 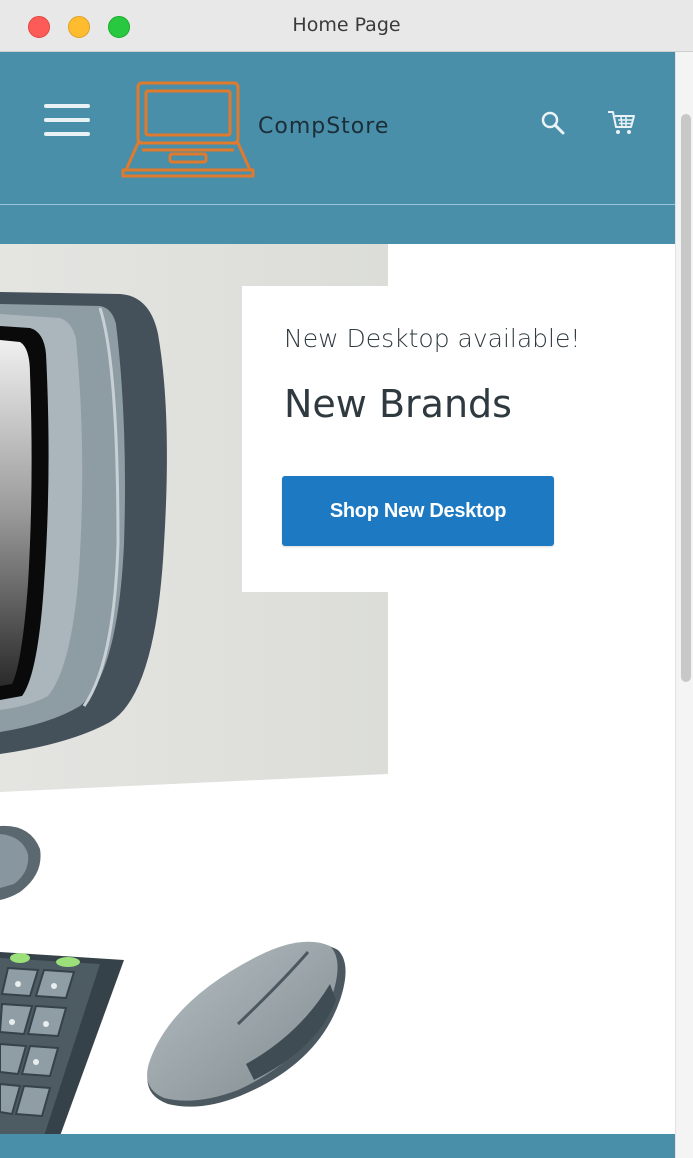 I want to click on brand-name: CompStore, so click(x=323, y=126).